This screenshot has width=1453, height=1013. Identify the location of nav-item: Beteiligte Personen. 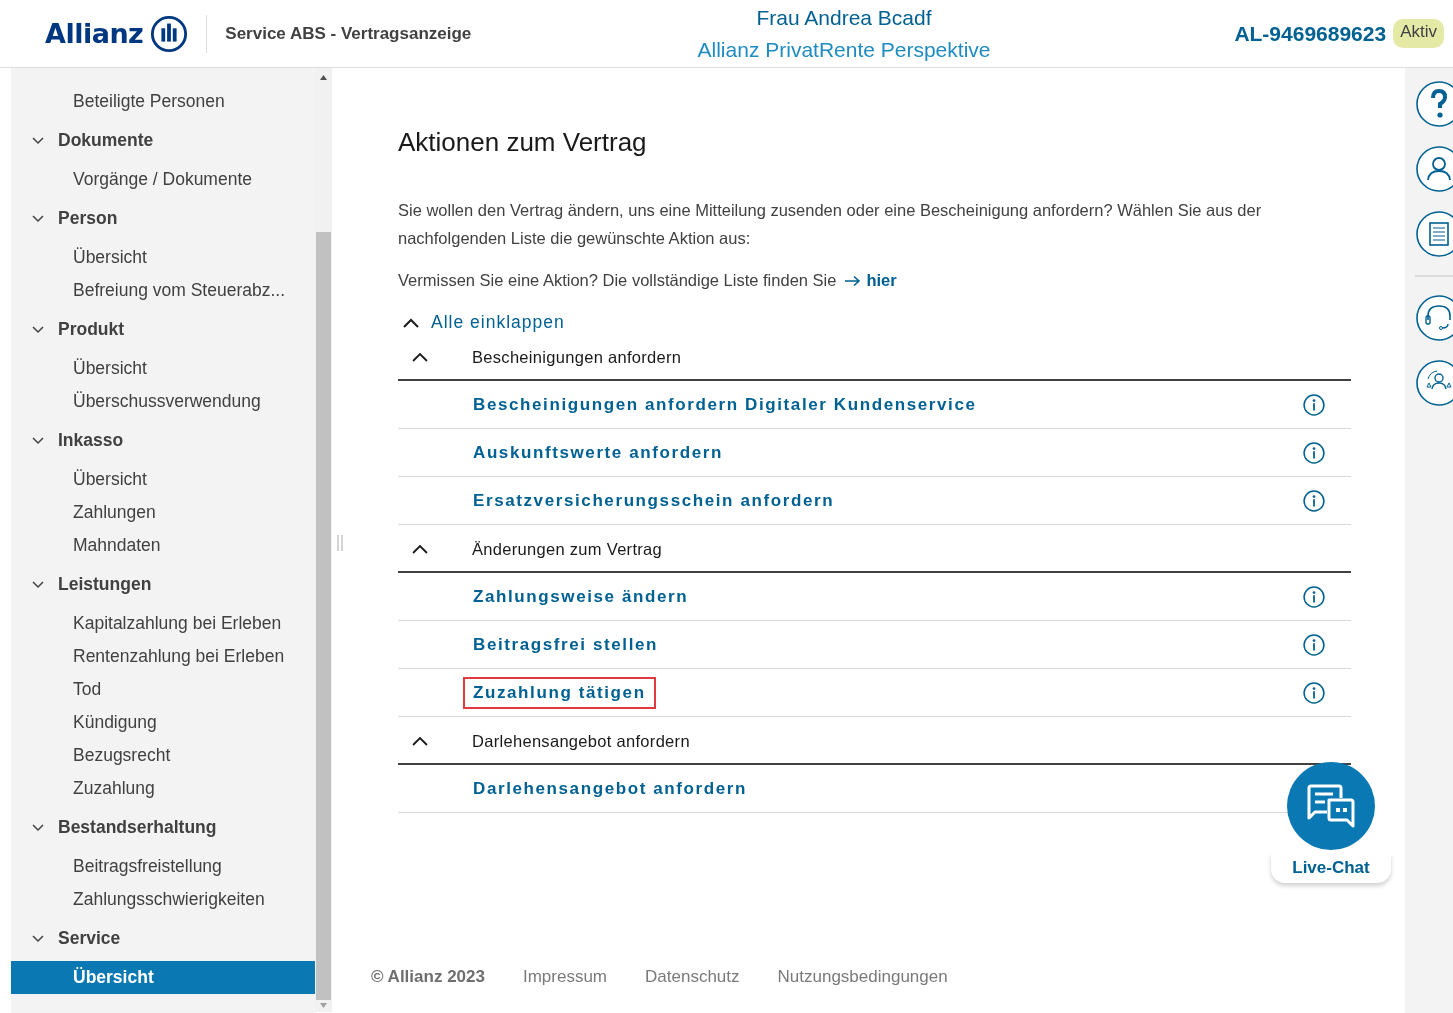
(163, 101).